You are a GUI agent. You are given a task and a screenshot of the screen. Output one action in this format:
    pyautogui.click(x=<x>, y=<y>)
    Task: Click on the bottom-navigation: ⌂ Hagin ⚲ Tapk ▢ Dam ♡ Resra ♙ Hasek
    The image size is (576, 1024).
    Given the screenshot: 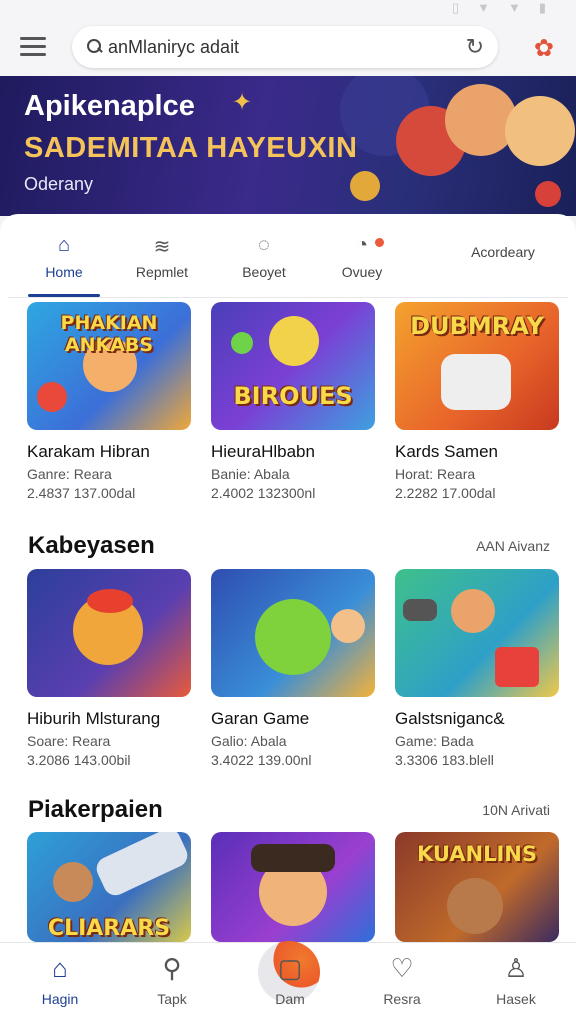 What is the action you would take?
    pyautogui.click(x=288, y=982)
    